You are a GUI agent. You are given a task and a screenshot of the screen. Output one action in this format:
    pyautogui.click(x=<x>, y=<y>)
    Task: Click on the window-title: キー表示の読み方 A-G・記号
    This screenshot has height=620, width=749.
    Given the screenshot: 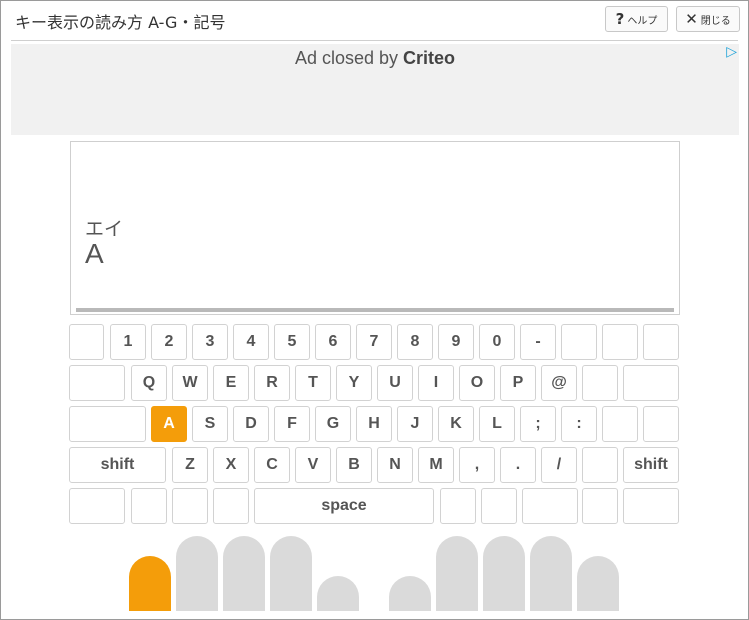 What is the action you would take?
    pyautogui.click(x=120, y=22)
    